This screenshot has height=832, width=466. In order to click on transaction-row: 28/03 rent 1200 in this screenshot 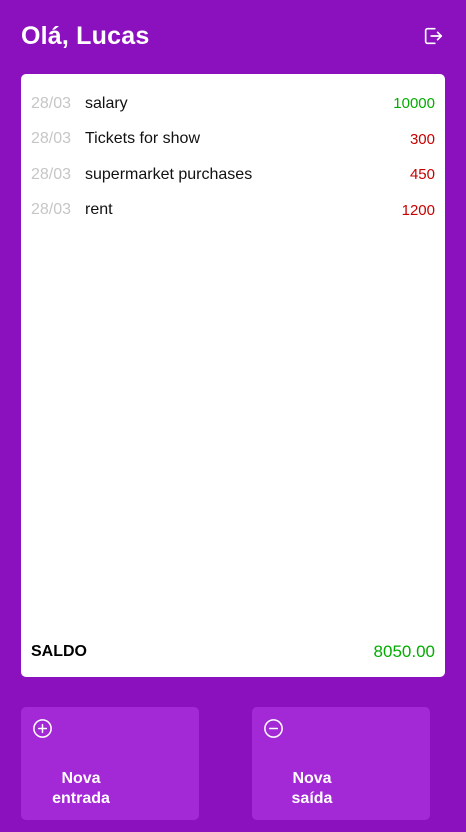, I will do `click(233, 211)`.